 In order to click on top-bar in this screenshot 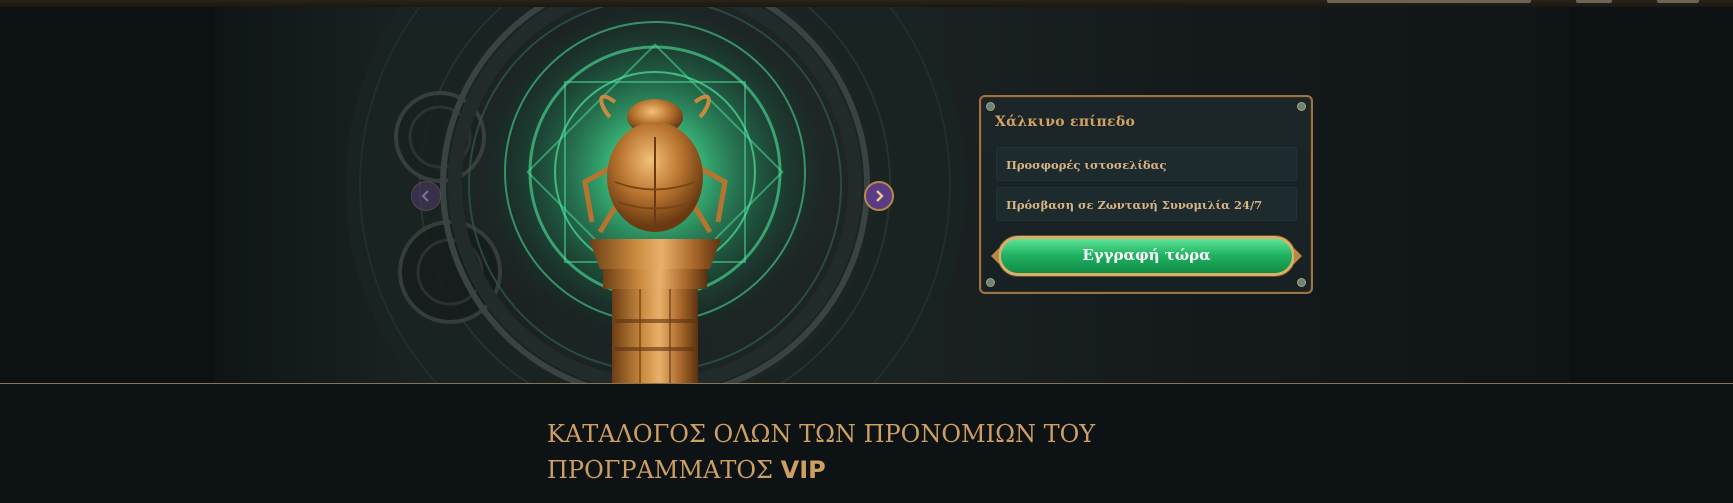, I will do `click(866, 3)`.